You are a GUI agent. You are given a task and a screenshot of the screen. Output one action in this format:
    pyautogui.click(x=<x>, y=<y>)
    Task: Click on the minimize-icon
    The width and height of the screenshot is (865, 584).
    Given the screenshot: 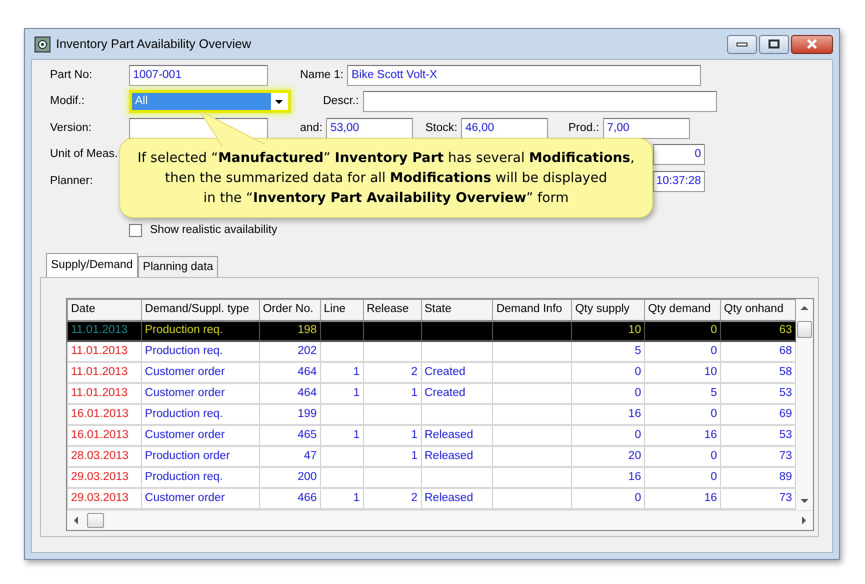 What is the action you would take?
    pyautogui.click(x=742, y=44)
    